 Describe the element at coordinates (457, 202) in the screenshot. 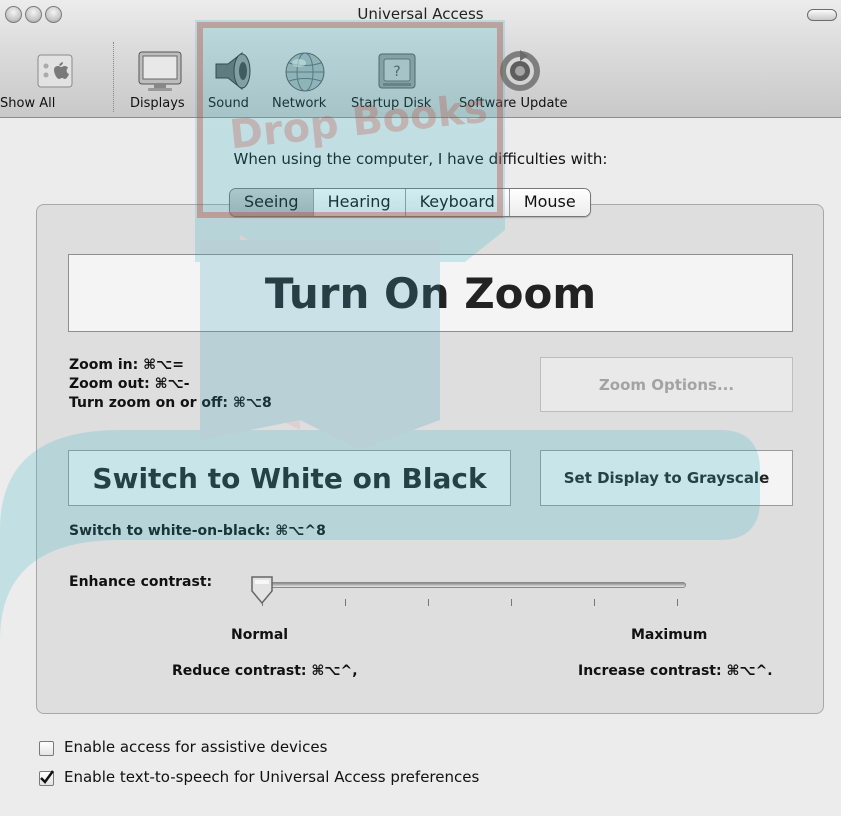

I see `tab-keyboard: Keyboard` at that location.